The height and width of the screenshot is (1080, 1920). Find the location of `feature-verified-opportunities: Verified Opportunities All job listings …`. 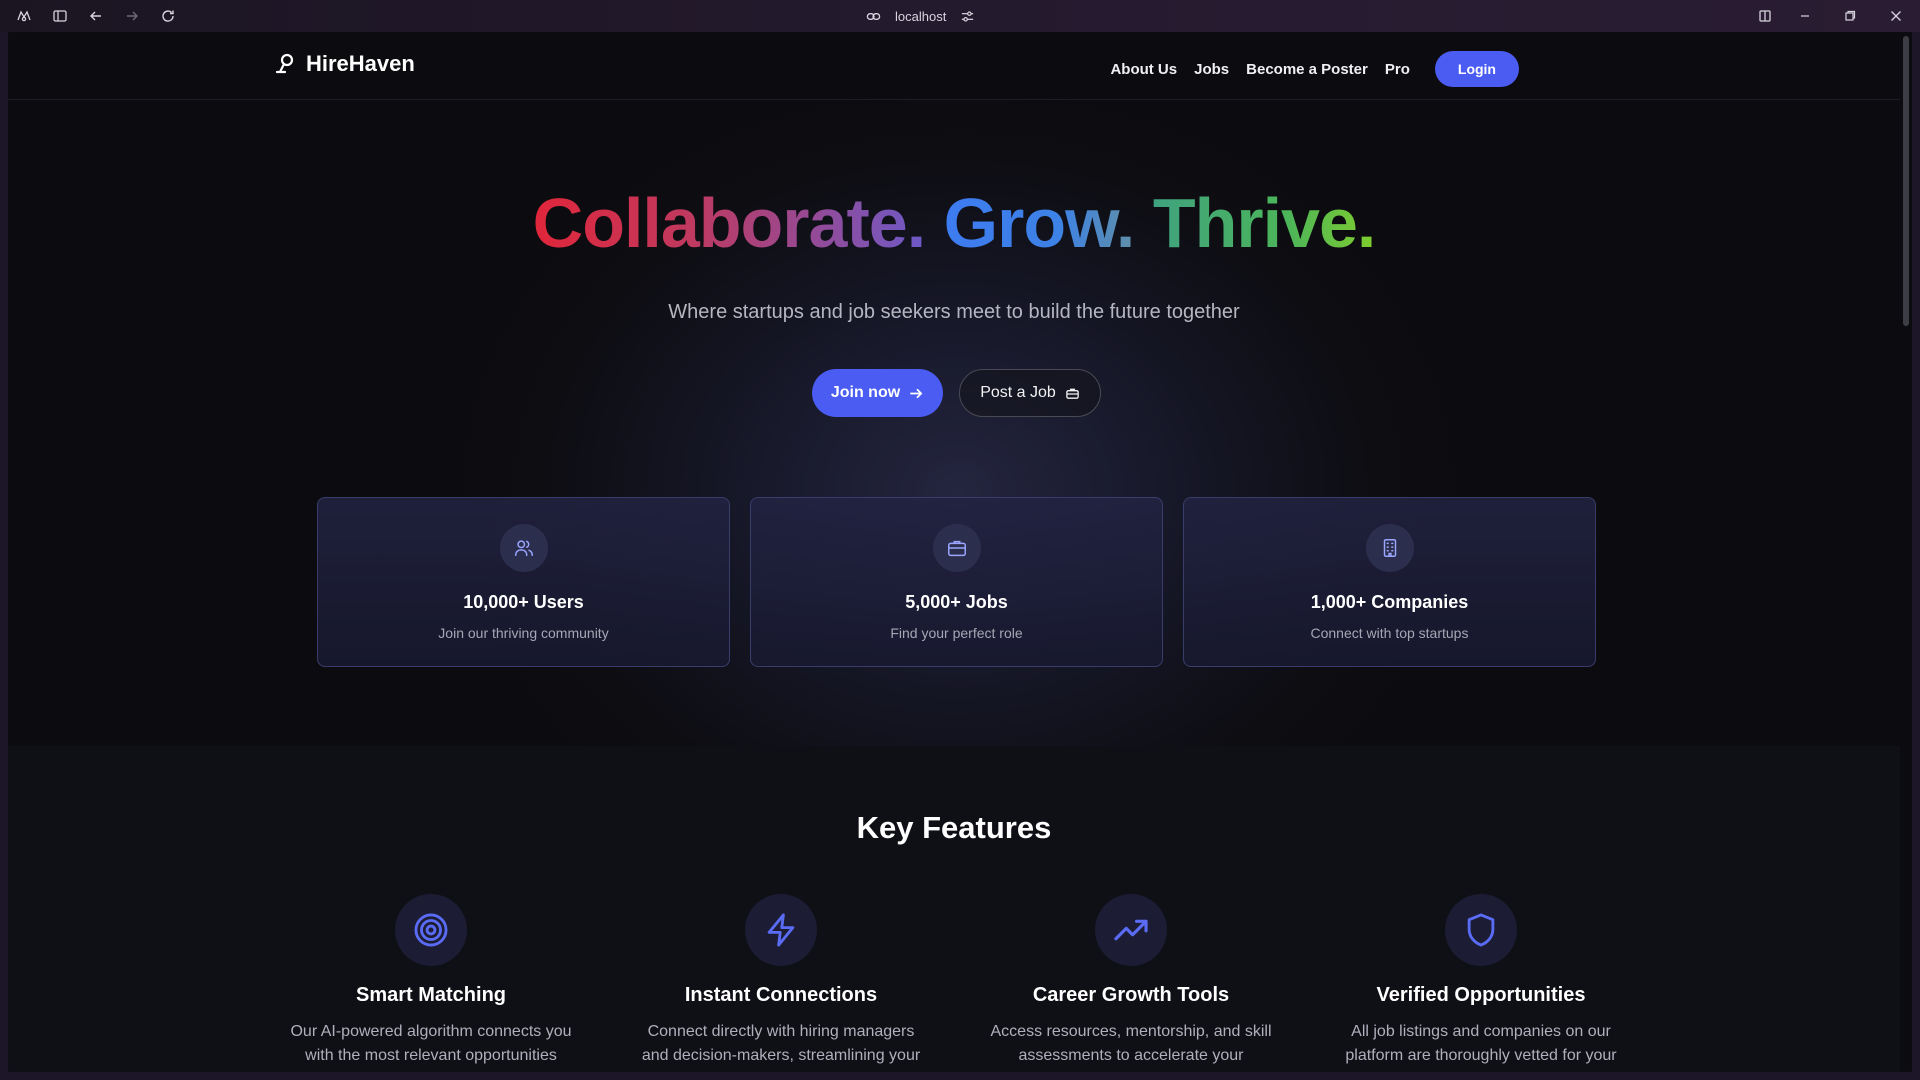

feature-verified-opportunities: Verified Opportunities All job listings … is located at coordinates (1481, 983).